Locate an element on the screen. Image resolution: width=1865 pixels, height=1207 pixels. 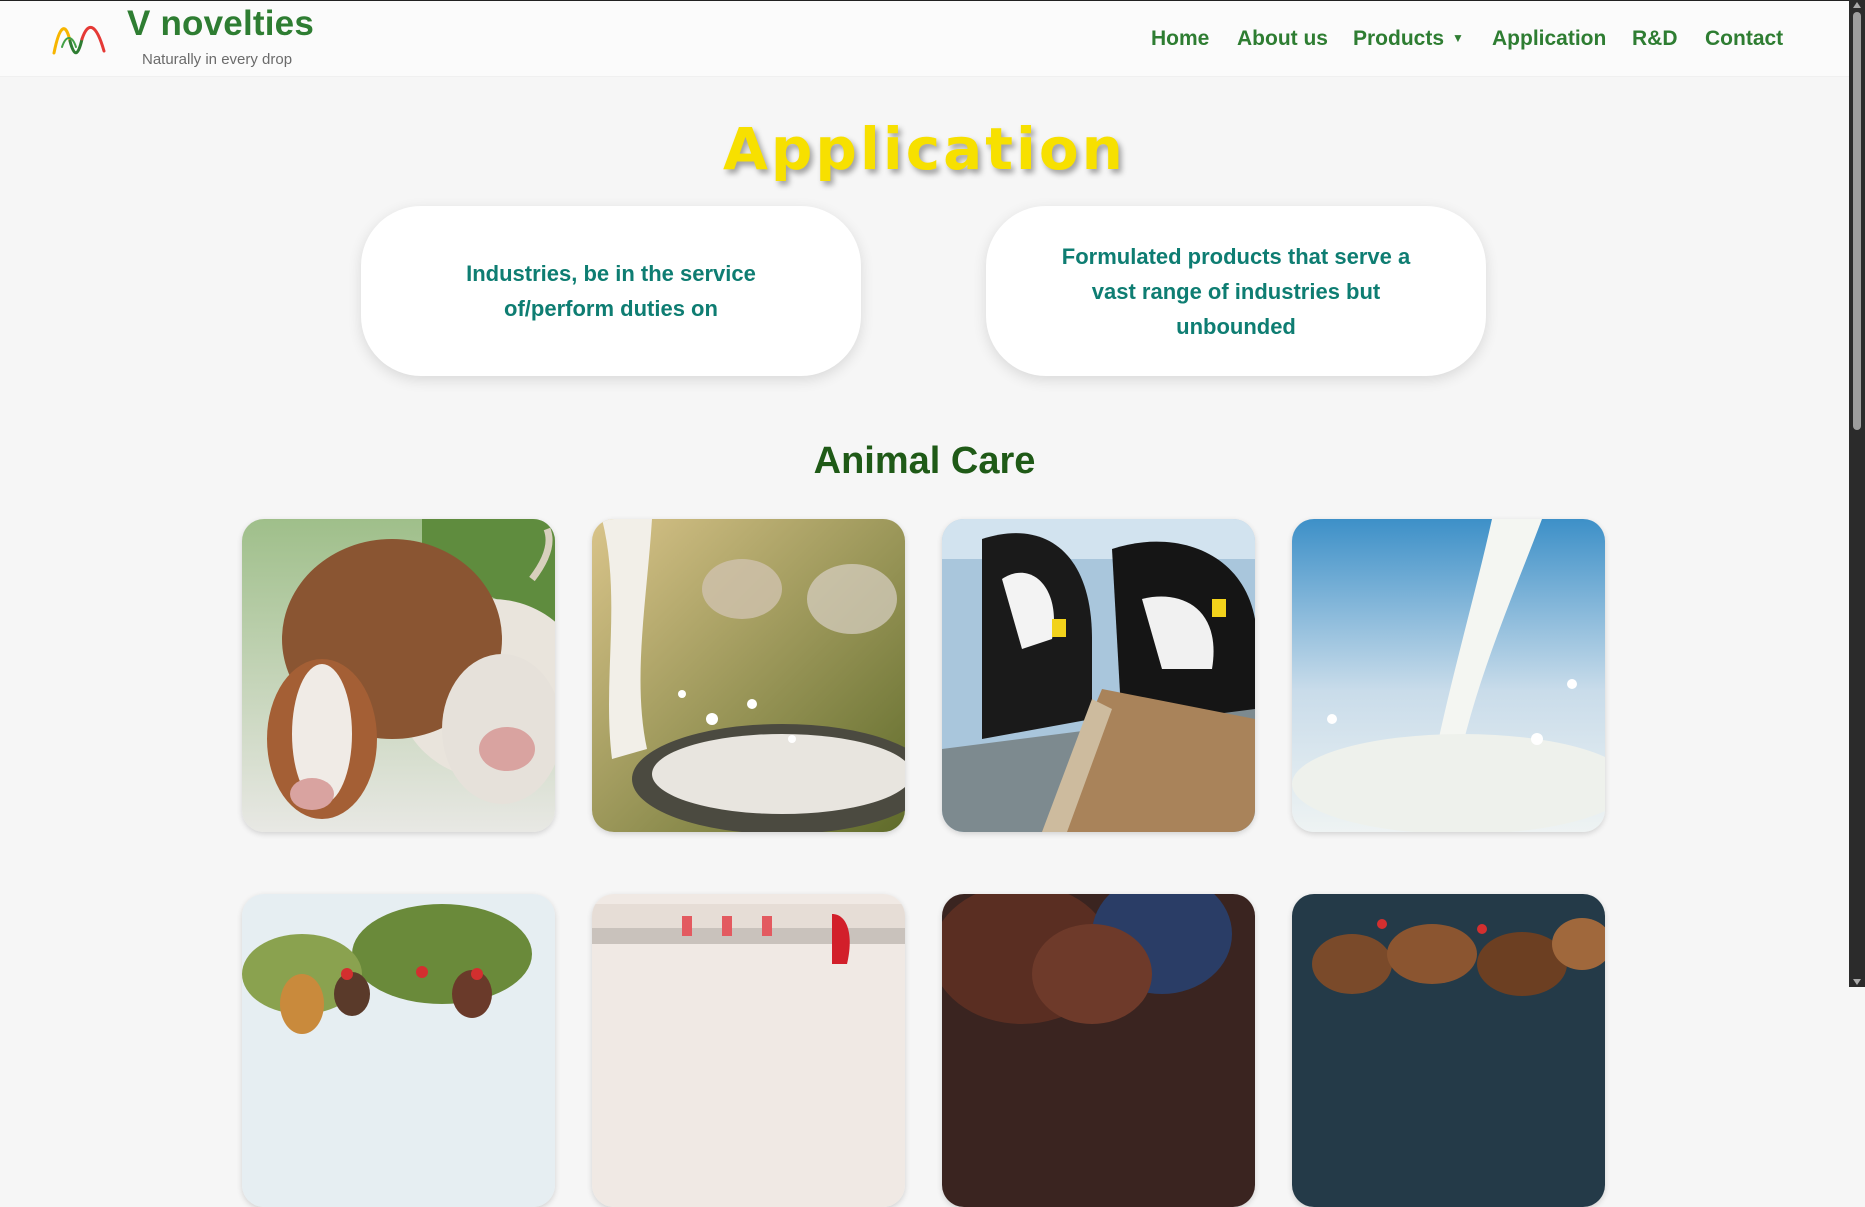
image-poultry-drinker is located at coordinates (748, 1050).